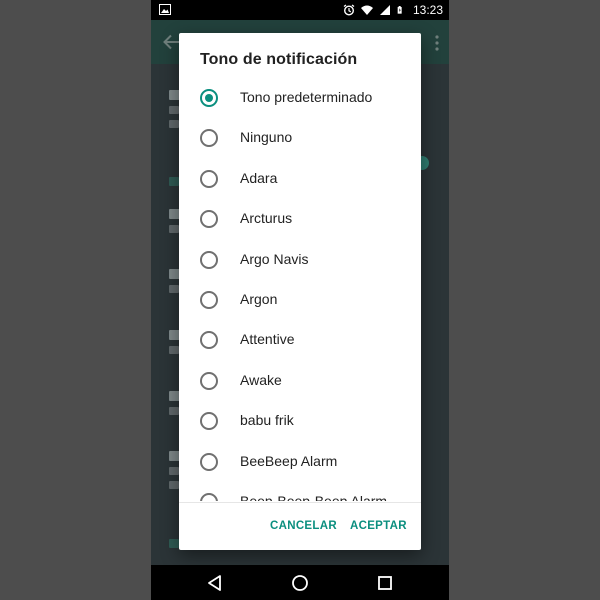 This screenshot has height=600, width=600. Describe the element at coordinates (300, 491) in the screenshot. I see `ringtone-option: Beep-Beep-Beep Alarm` at that location.